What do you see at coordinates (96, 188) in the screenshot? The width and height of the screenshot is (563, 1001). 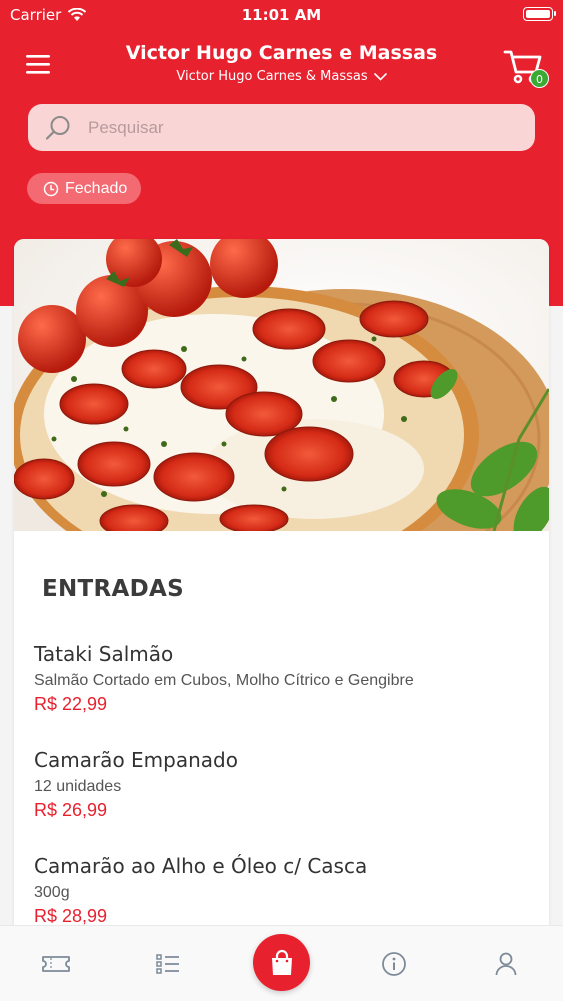 I see `store-status-label: Fechado` at bounding box center [96, 188].